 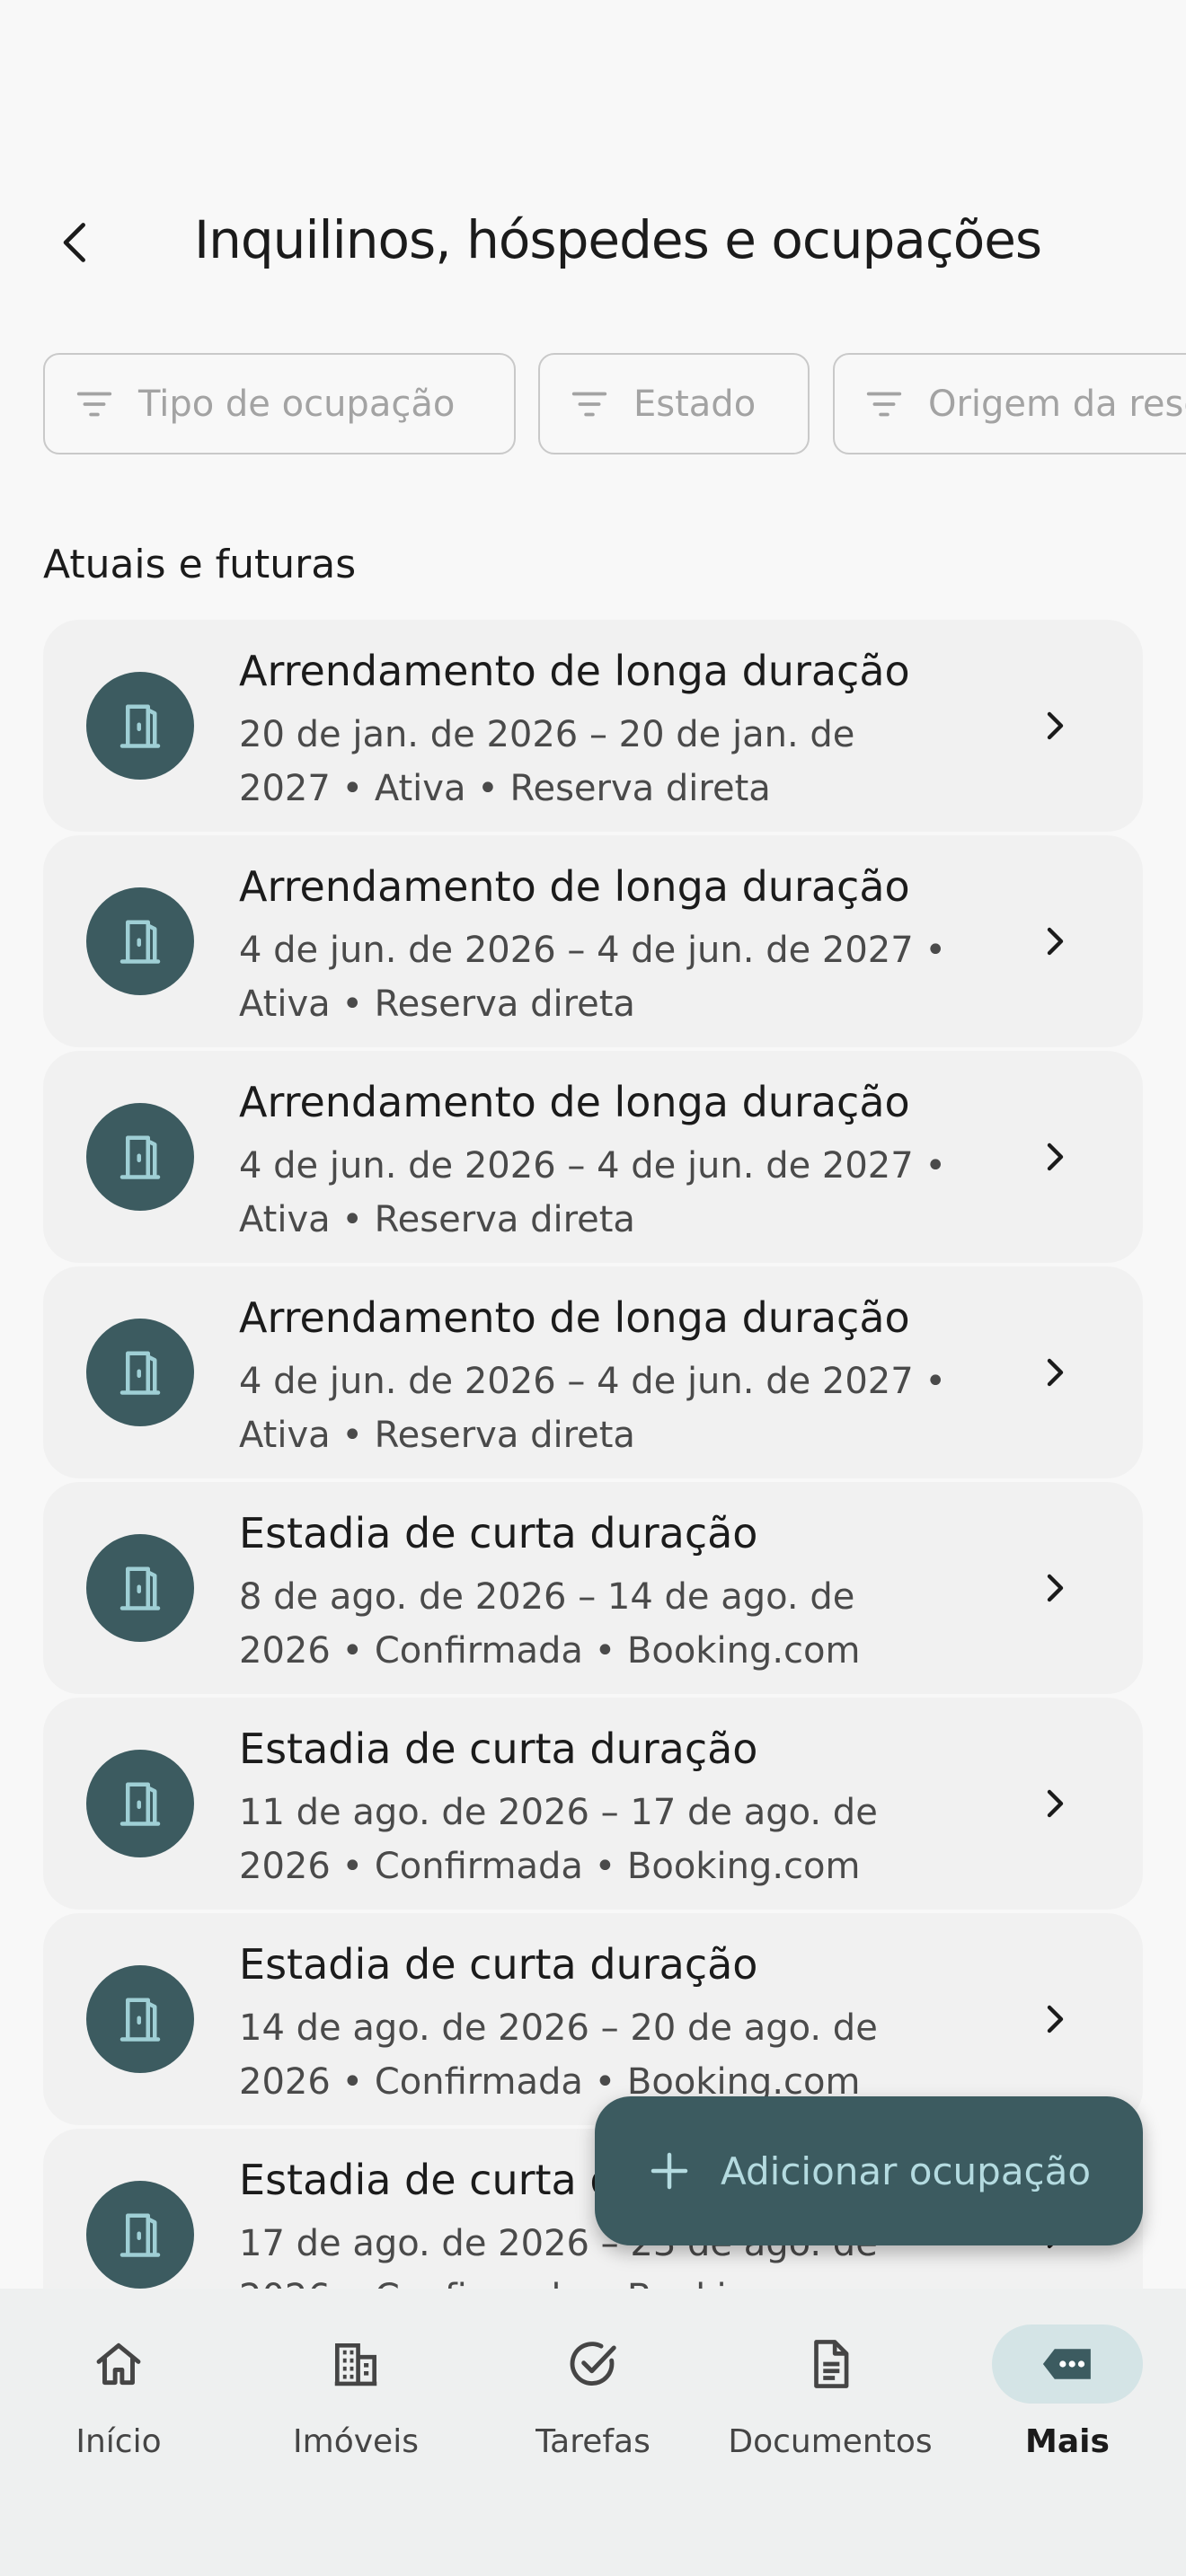 I want to click on section-title: Atuais e futuras, so click(x=200, y=564).